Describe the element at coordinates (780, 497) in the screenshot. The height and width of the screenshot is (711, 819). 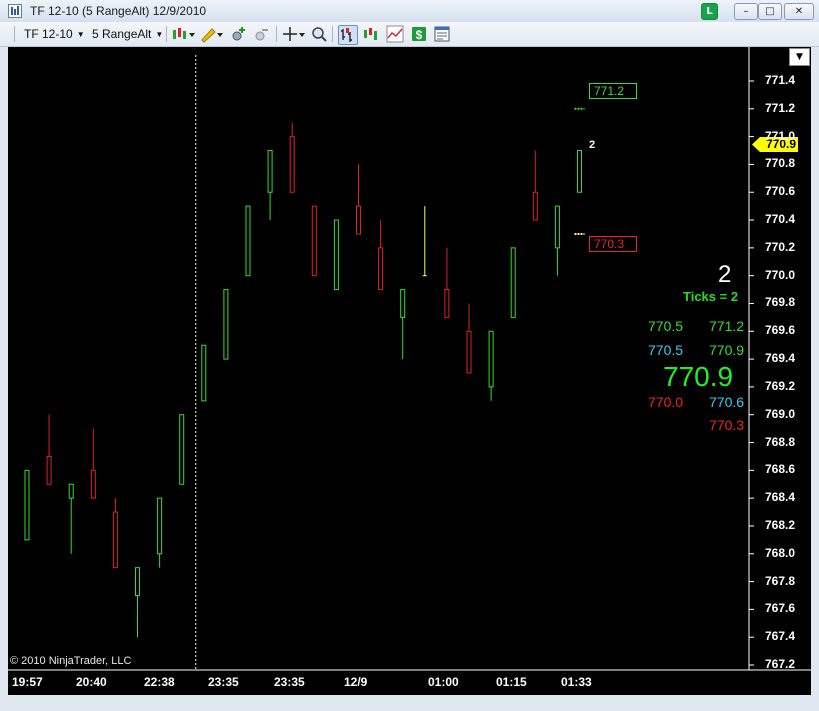
I see `y-axis-label: 768.4` at that location.